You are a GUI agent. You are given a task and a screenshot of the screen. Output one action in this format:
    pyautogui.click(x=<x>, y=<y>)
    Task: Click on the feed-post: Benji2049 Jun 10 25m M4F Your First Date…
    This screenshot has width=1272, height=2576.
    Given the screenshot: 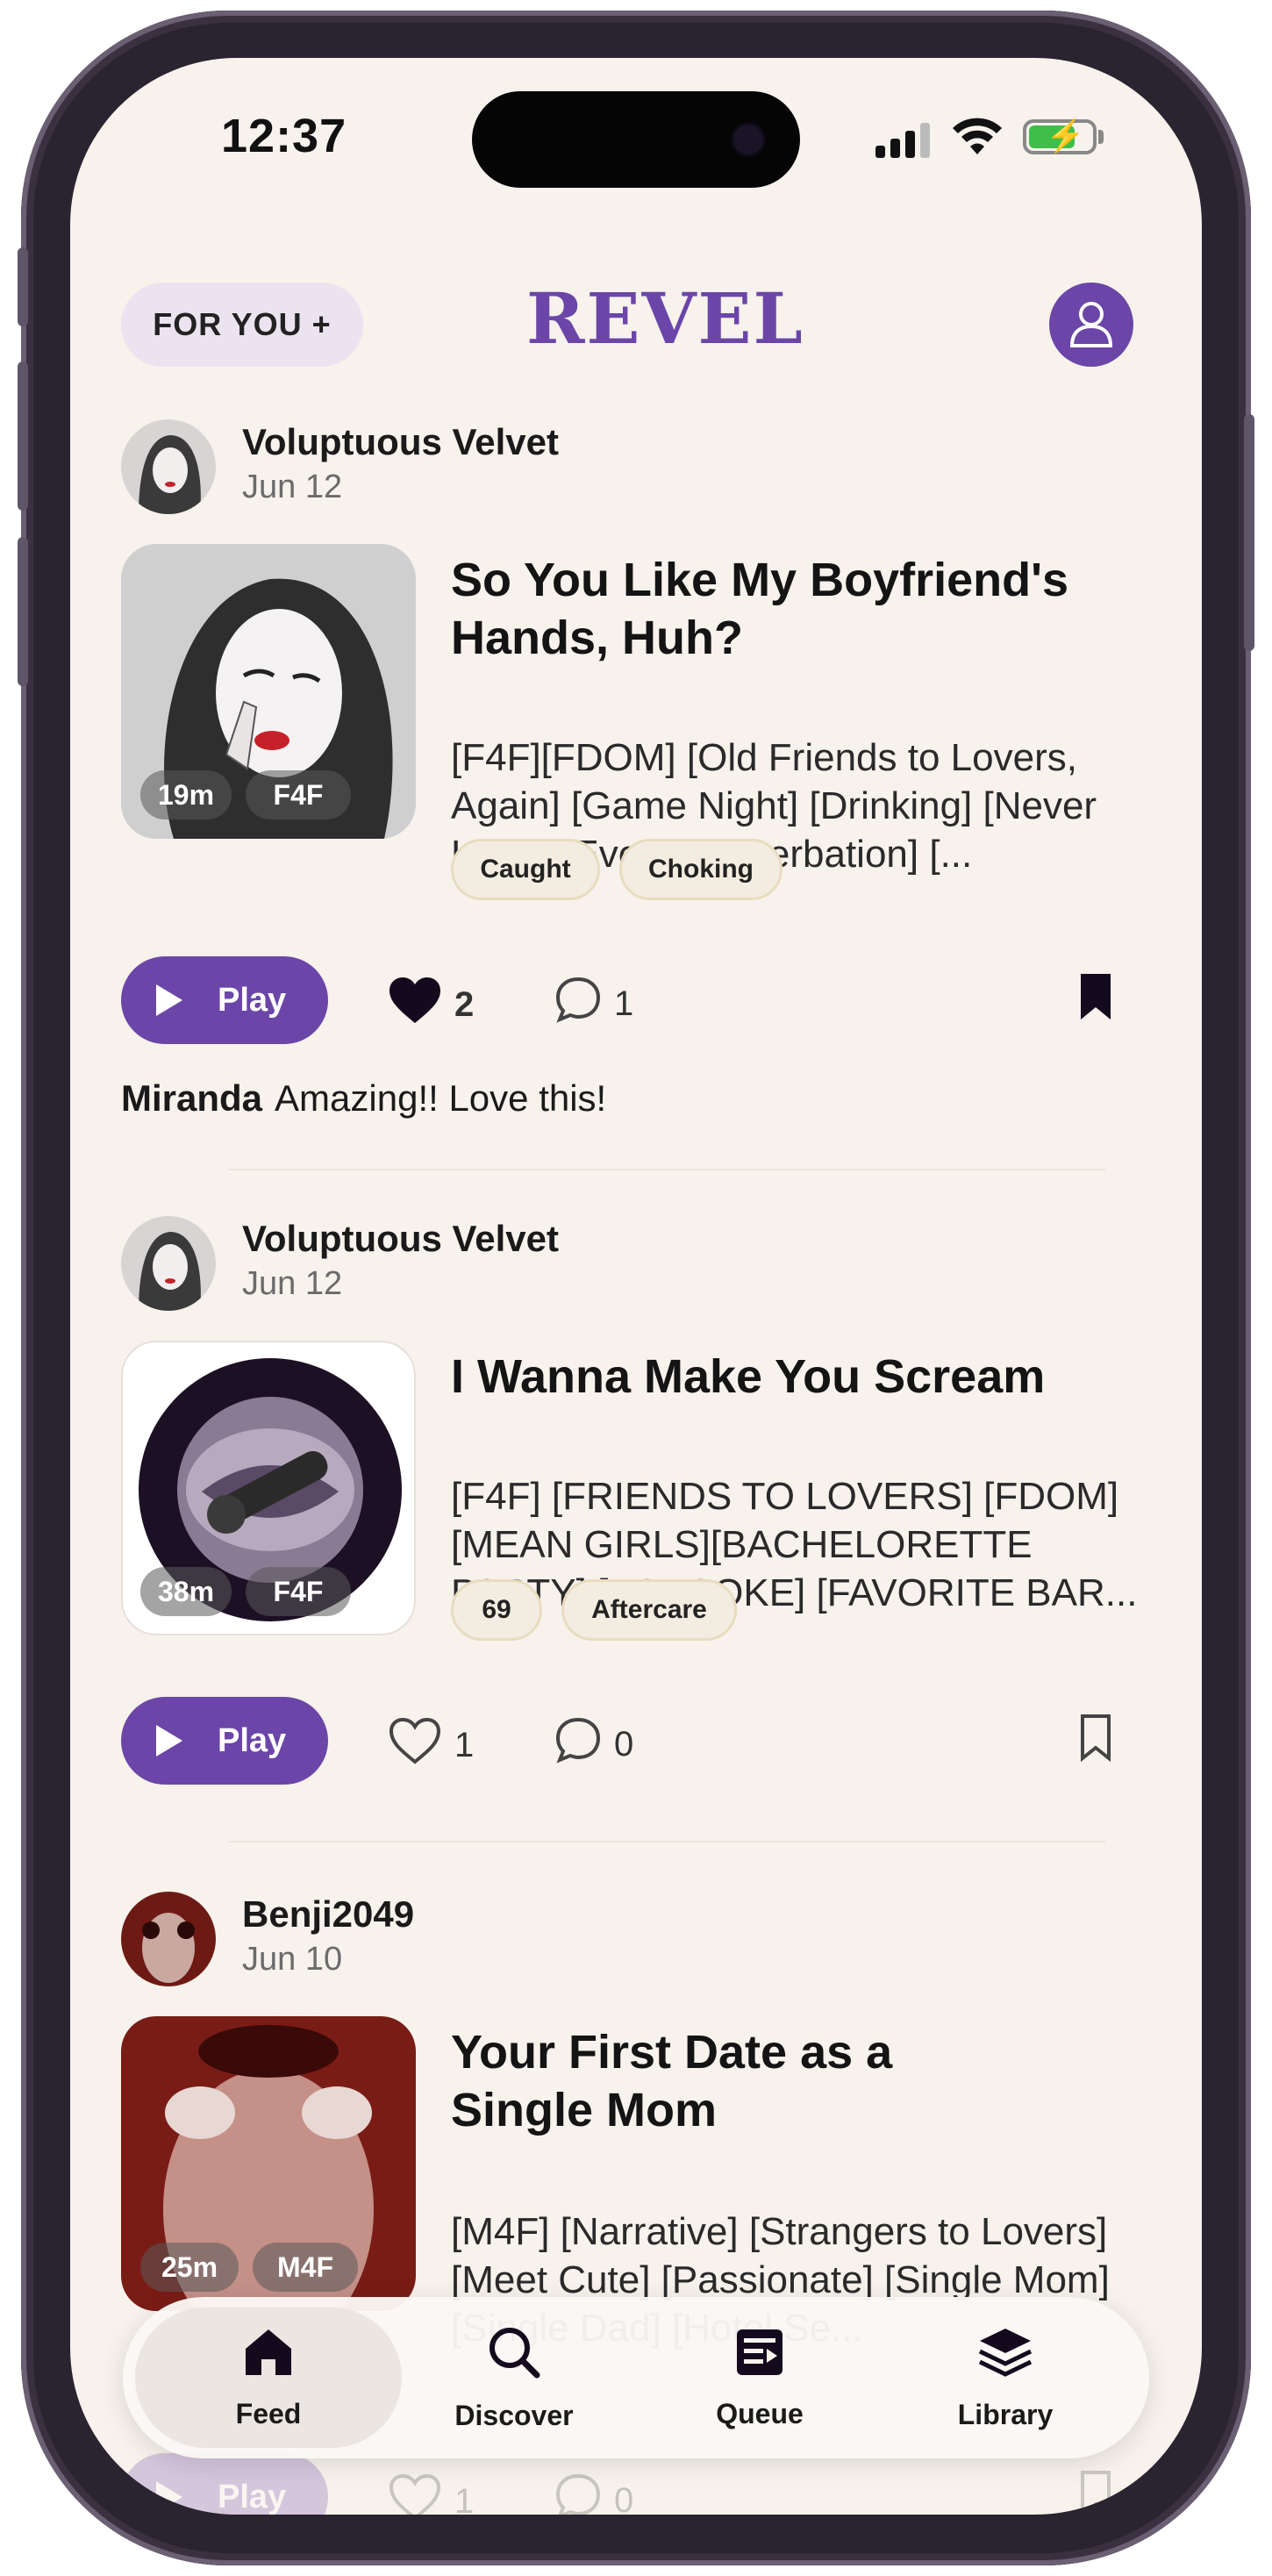 What is the action you would take?
    pyautogui.click(x=638, y=2121)
    